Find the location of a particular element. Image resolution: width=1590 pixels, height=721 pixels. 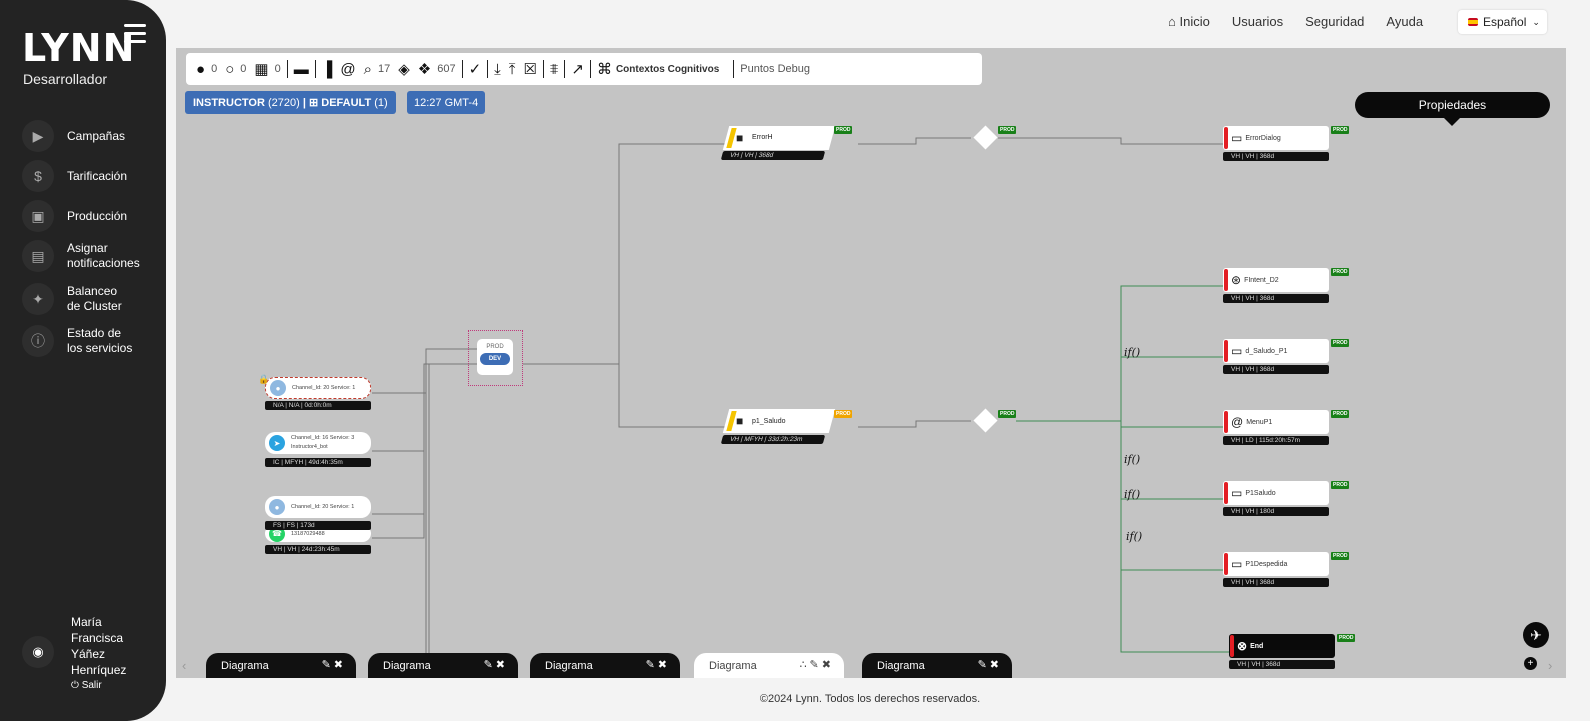

airplane-icon: ✈ is located at coordinates (1536, 635).